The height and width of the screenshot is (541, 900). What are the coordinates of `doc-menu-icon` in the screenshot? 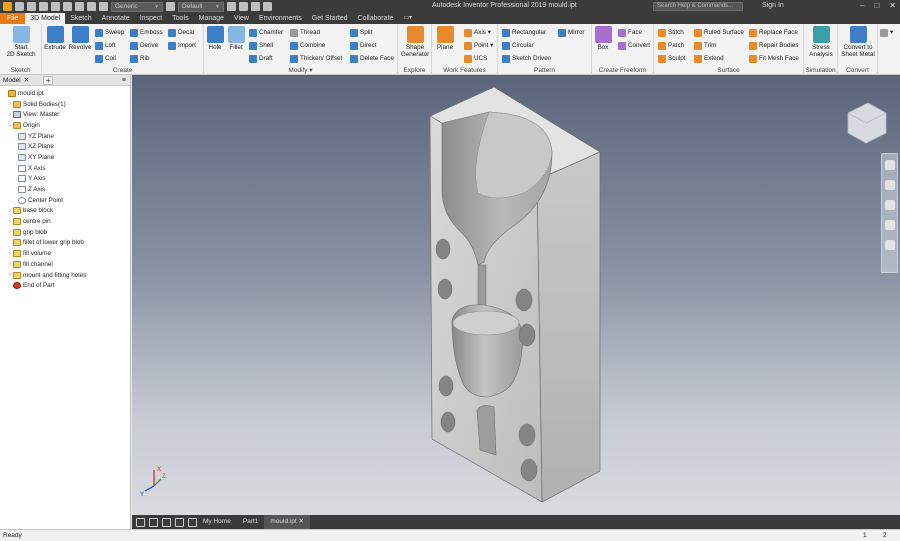 It's located at (192, 522).